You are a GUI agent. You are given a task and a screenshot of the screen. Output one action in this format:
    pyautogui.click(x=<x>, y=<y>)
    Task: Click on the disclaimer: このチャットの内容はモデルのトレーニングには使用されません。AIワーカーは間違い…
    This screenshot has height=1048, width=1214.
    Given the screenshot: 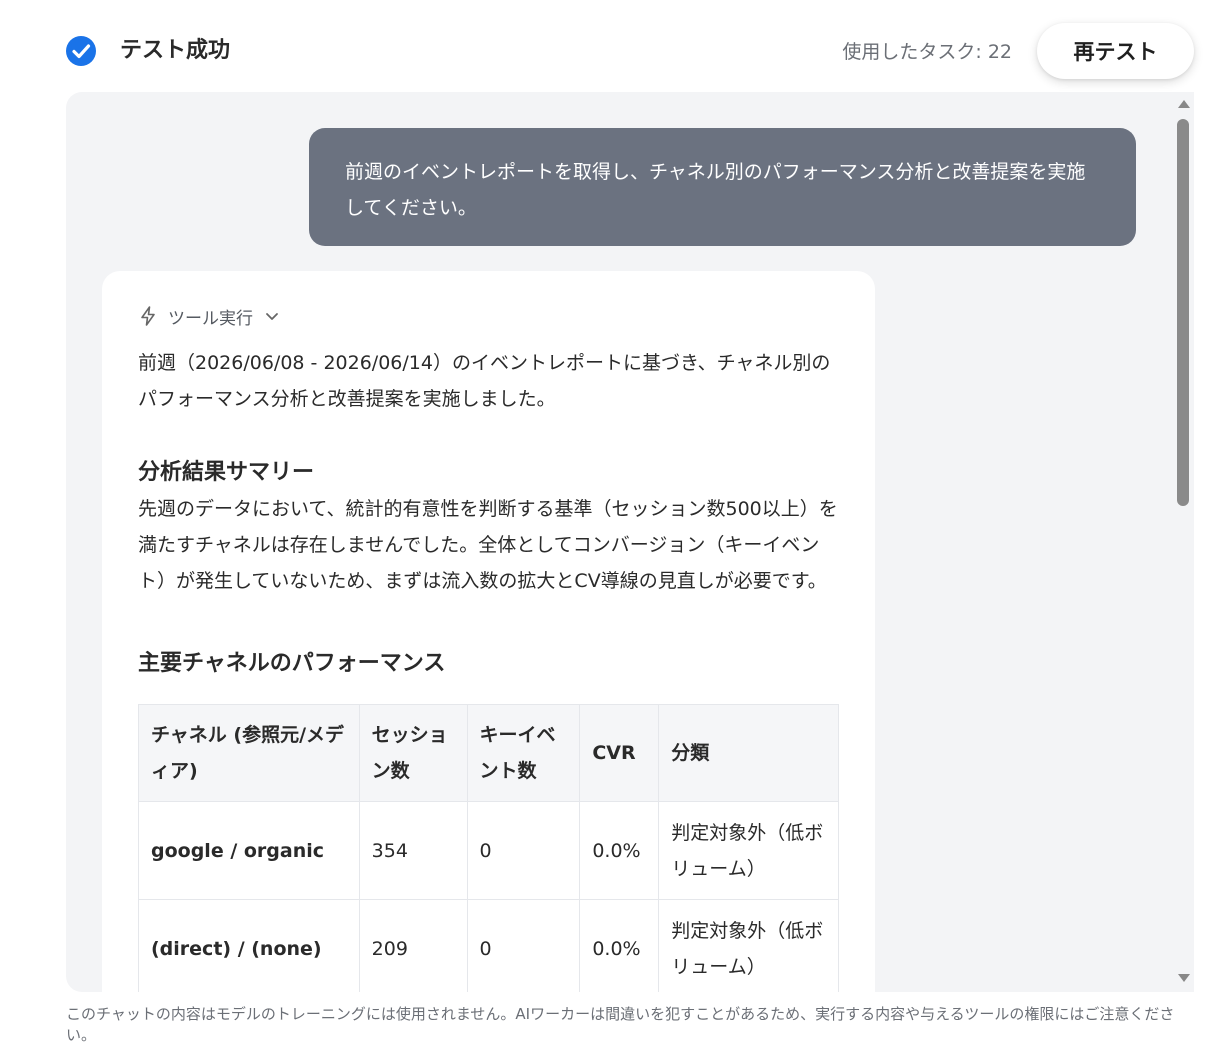 What is the action you would take?
    pyautogui.click(x=620, y=1024)
    